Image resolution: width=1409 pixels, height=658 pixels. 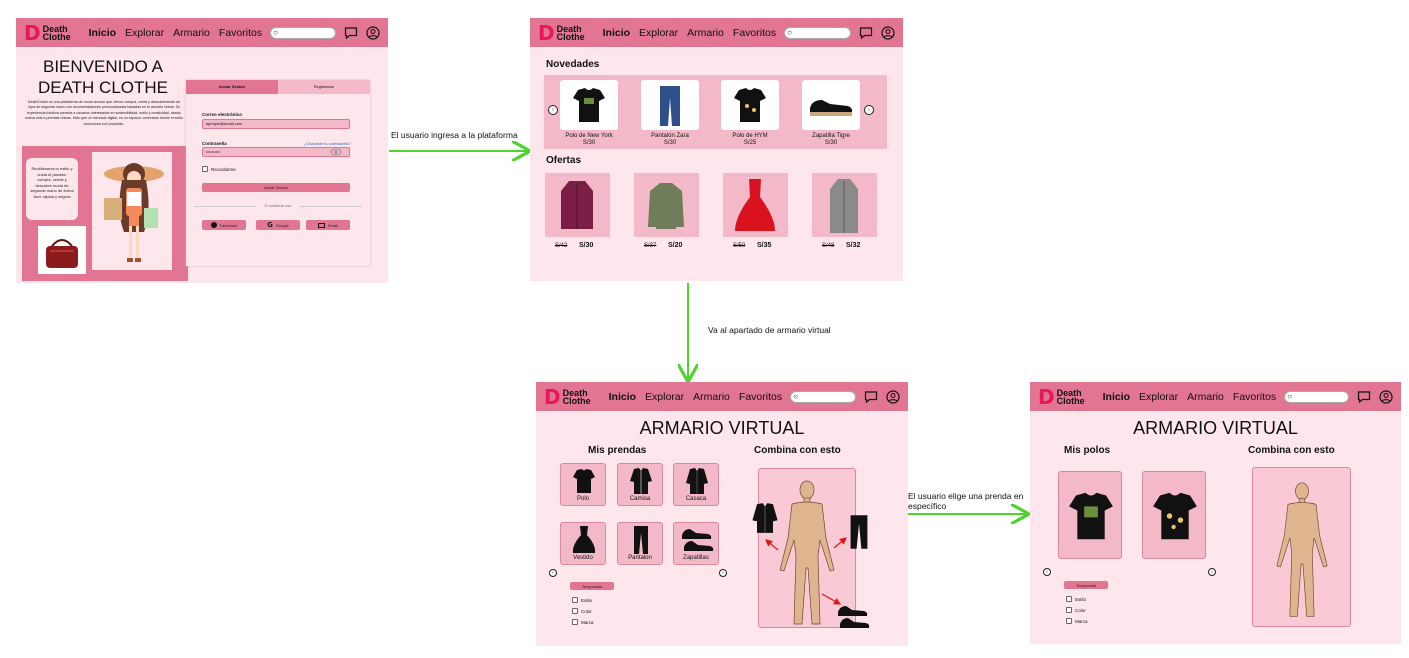 I want to click on category-pantalon: Pantalon, so click(x=640, y=543).